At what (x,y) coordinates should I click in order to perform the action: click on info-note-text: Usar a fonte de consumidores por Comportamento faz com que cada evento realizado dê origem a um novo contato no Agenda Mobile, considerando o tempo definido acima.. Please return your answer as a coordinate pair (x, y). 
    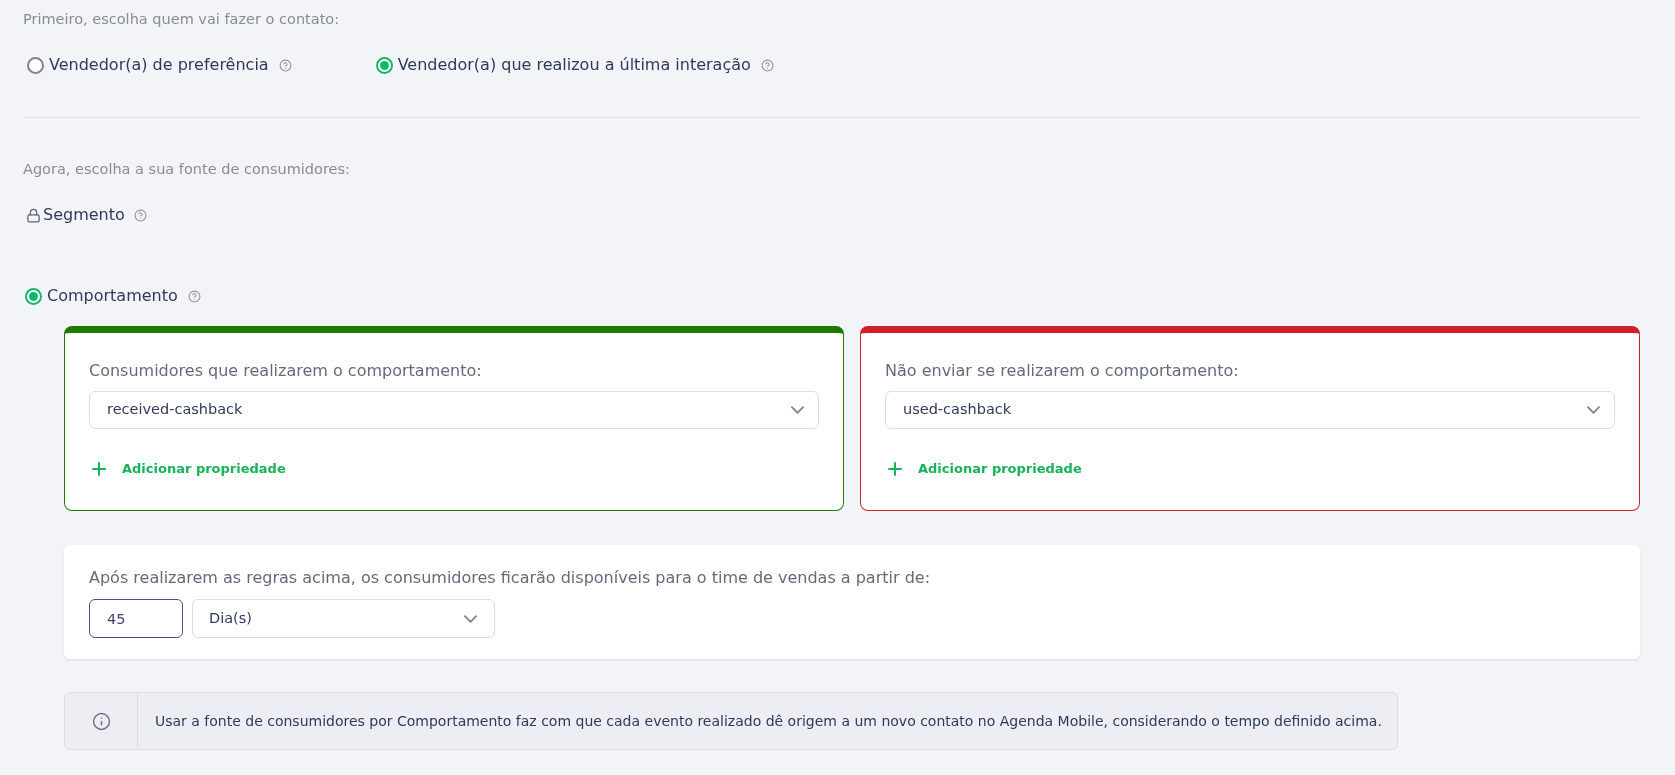
    Looking at the image, I should click on (768, 721).